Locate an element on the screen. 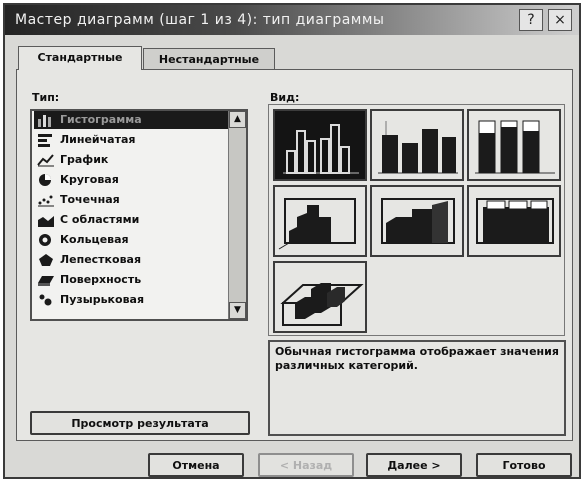 This screenshot has width=587, height=486. chart-type-item-surface: Поверхность is located at coordinates (131, 280).